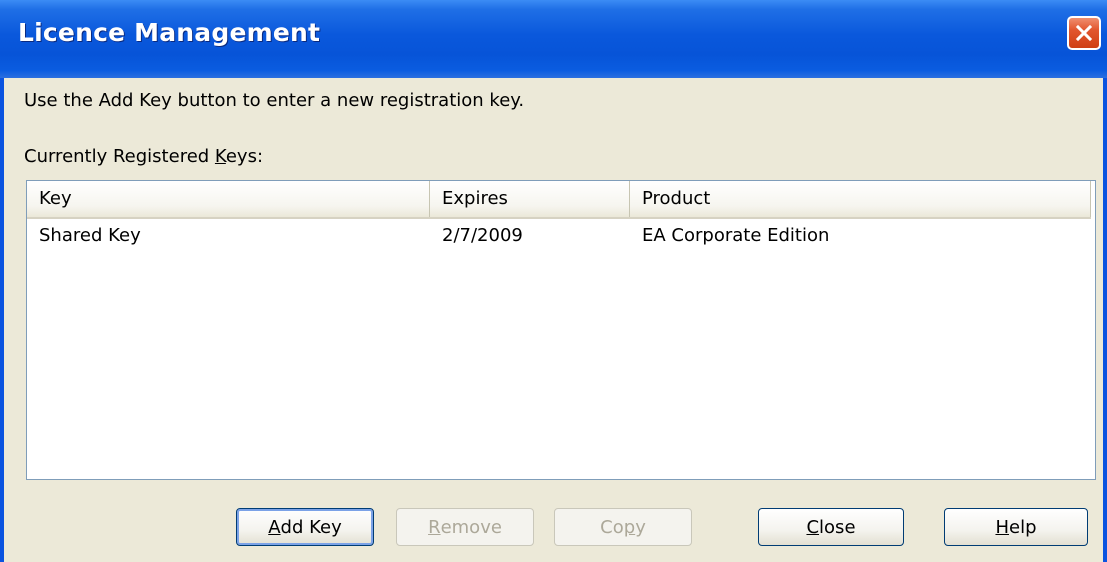  Describe the element at coordinates (220, 156) in the screenshot. I see `registered-keys-label-accel: K` at that location.